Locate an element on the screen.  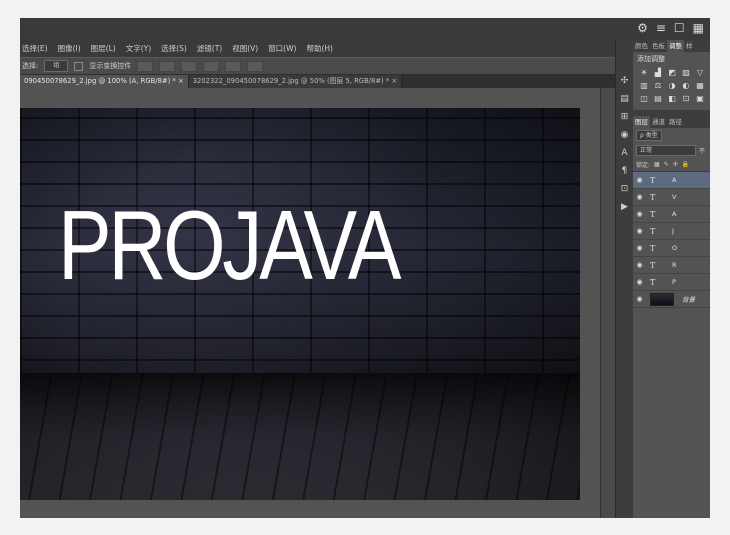
tab-styles: 样 is located at coordinates (689, 46).